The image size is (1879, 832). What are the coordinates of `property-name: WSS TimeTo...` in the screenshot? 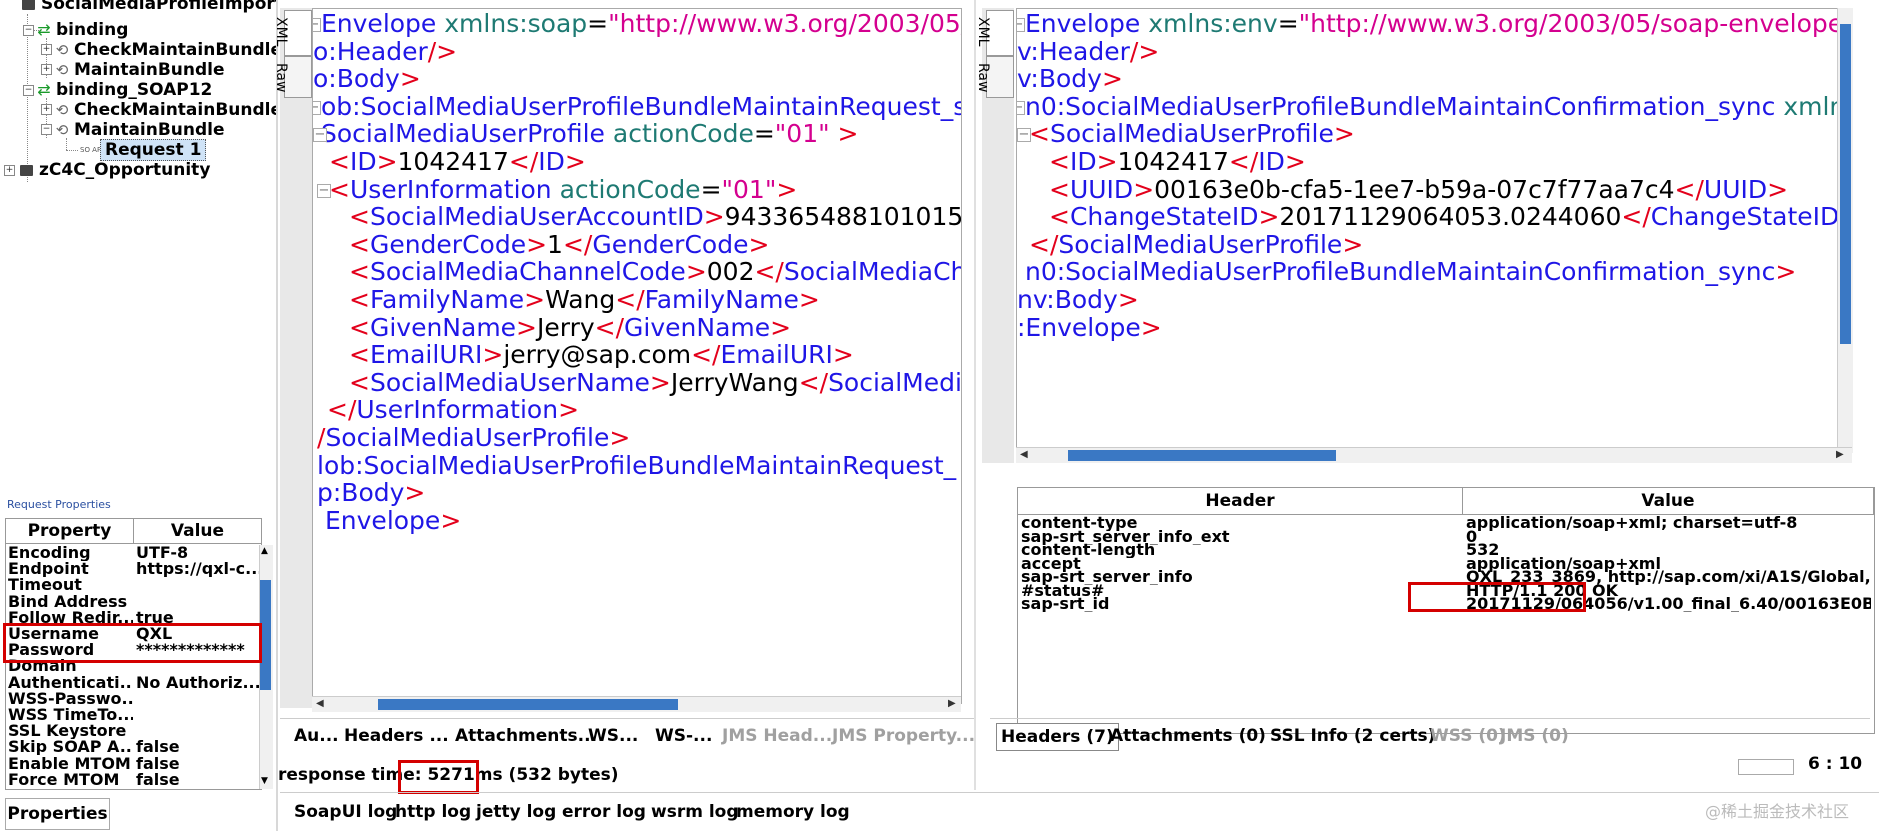 It's located at (70, 715).